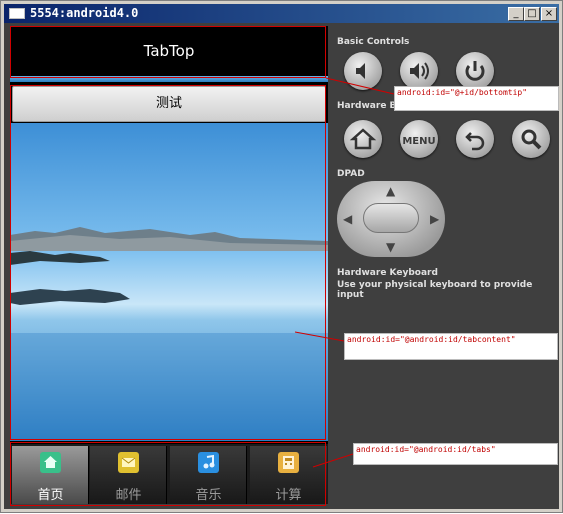  What do you see at coordinates (455, 454) in the screenshot?
I see `tabs-annotation: android:id="@android:id/tabs"` at bounding box center [455, 454].